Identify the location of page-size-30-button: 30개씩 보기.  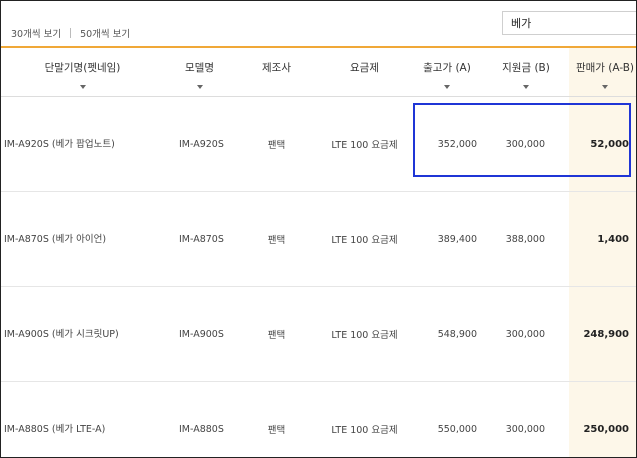
(36, 33).